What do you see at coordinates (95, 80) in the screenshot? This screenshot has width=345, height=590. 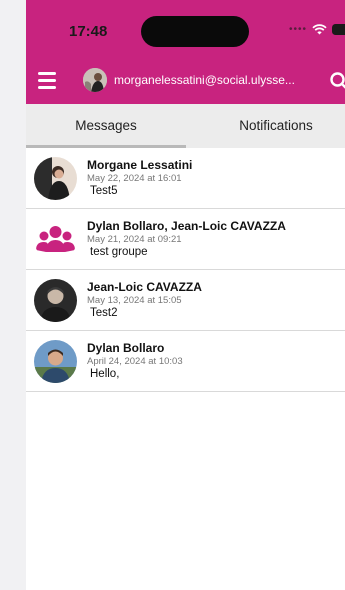 I see `account-avatar` at bounding box center [95, 80].